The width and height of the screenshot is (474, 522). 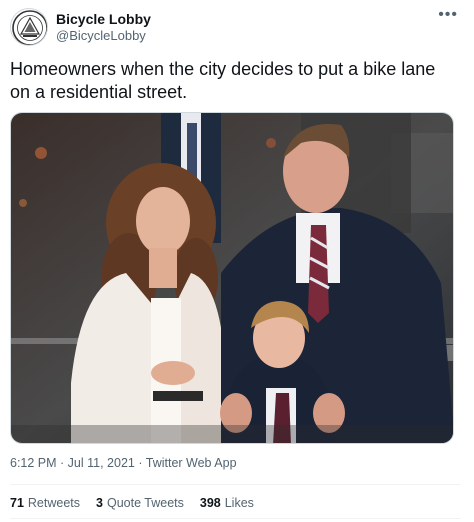 I want to click on seal-logo-icon, so click(x=29, y=27).